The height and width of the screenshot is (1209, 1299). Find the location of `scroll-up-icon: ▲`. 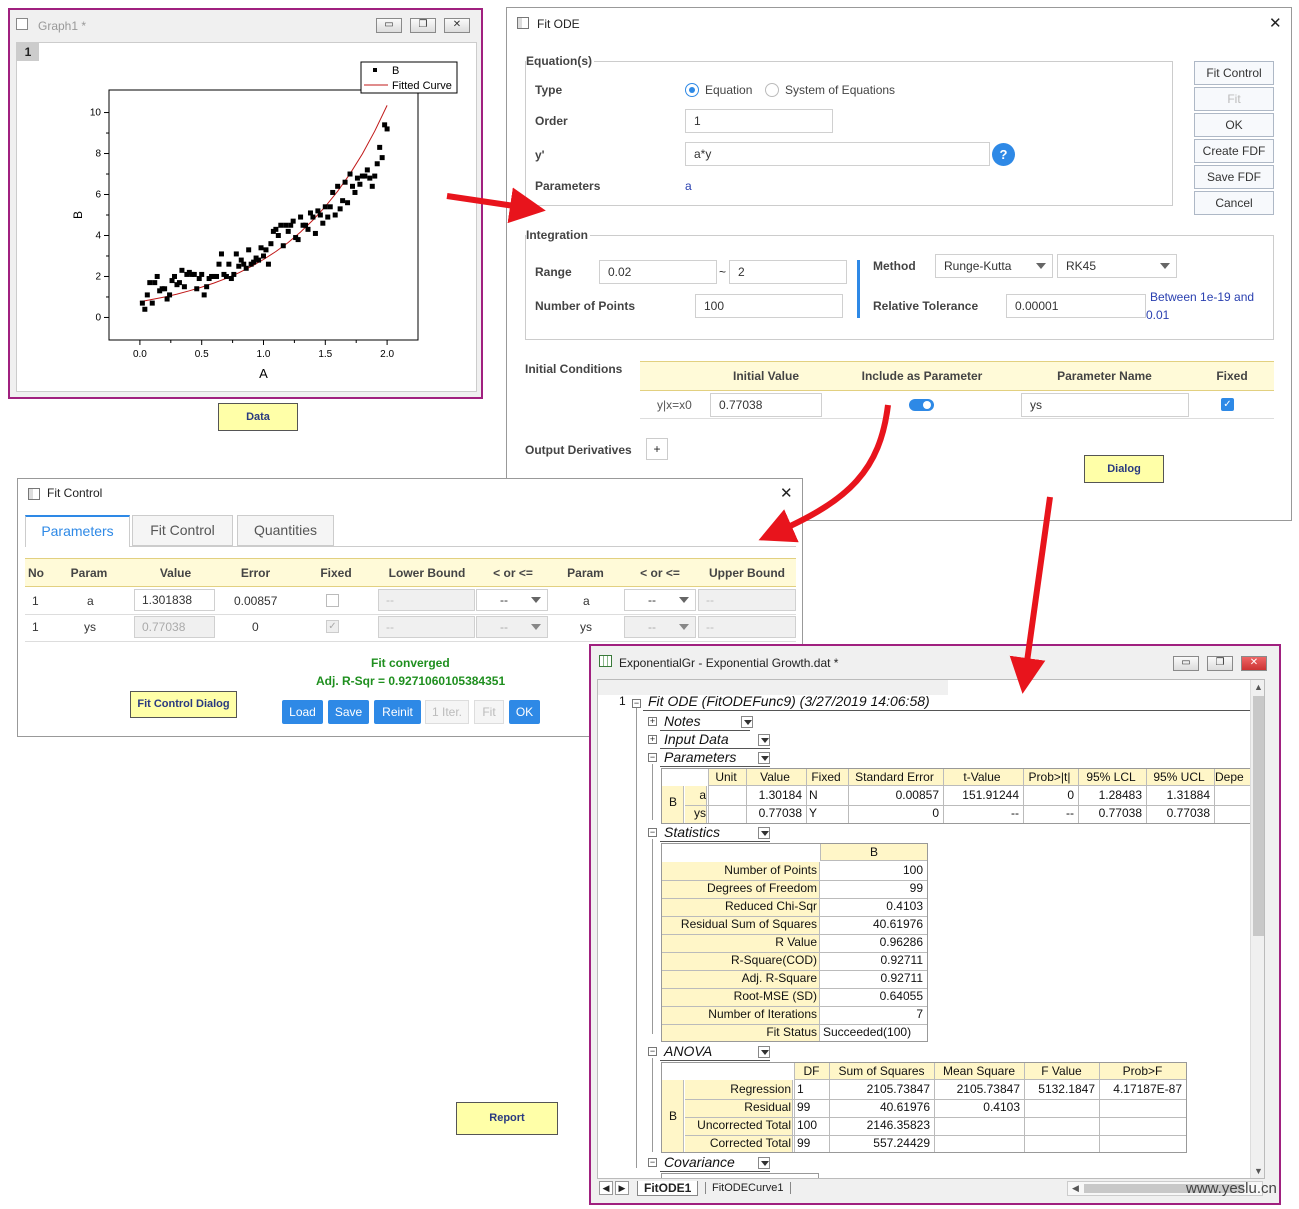

scroll-up-icon: ▲ is located at coordinates (1258, 687).